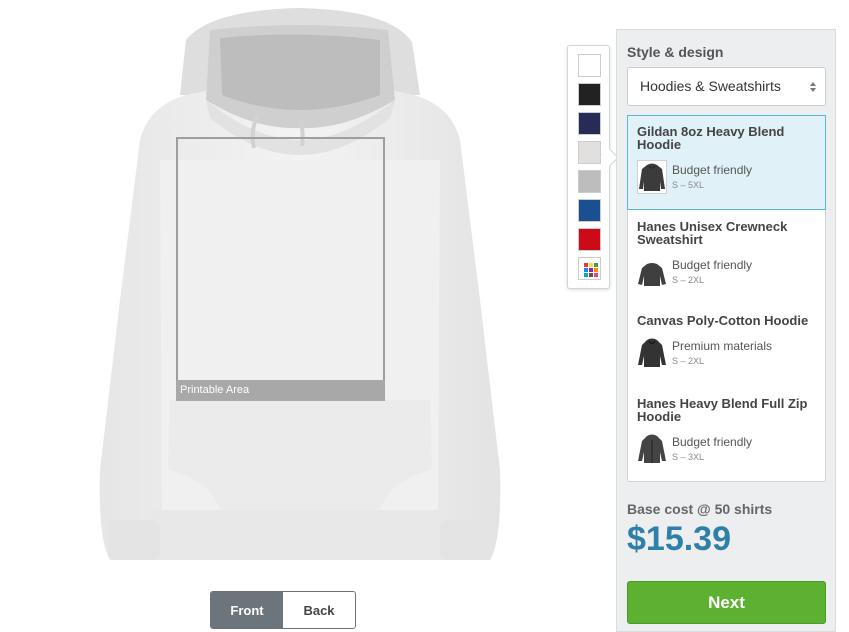 The image size is (849, 632). I want to click on color-swatch-white, so click(589, 65).